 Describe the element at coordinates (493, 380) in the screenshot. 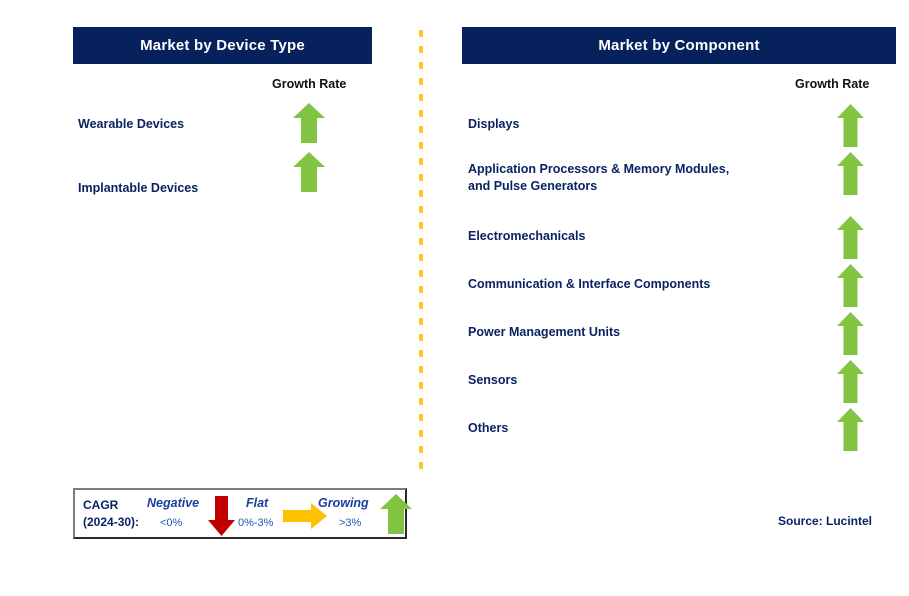

I see `row-label: Sensors` at that location.